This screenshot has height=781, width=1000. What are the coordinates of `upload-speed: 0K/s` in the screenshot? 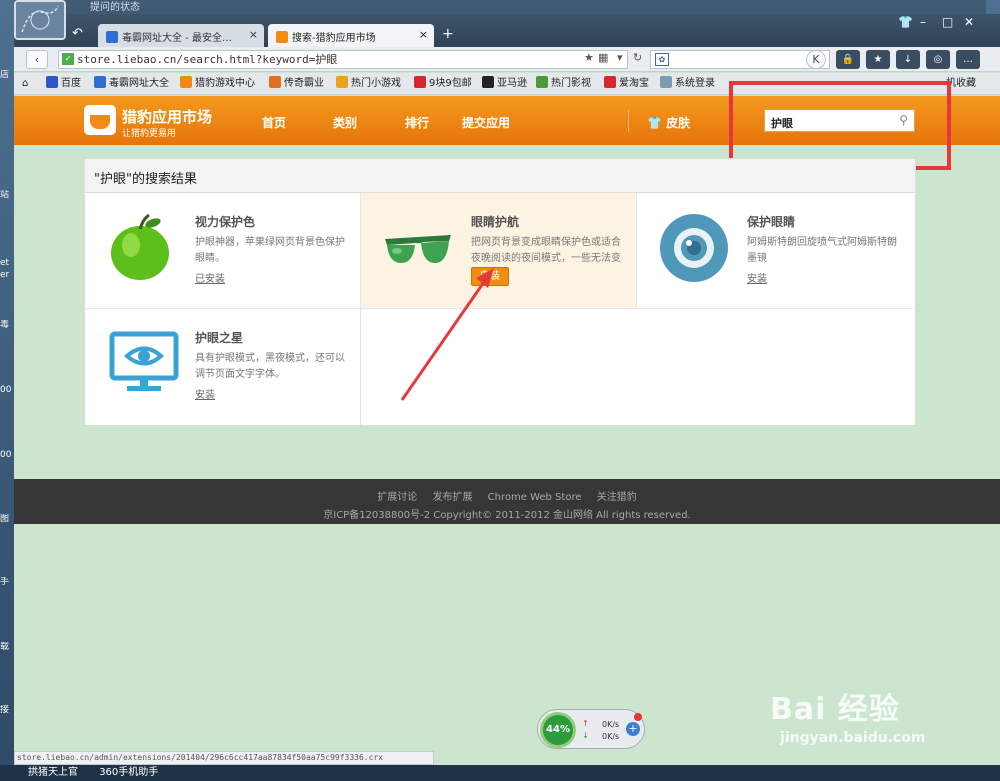 It's located at (611, 724).